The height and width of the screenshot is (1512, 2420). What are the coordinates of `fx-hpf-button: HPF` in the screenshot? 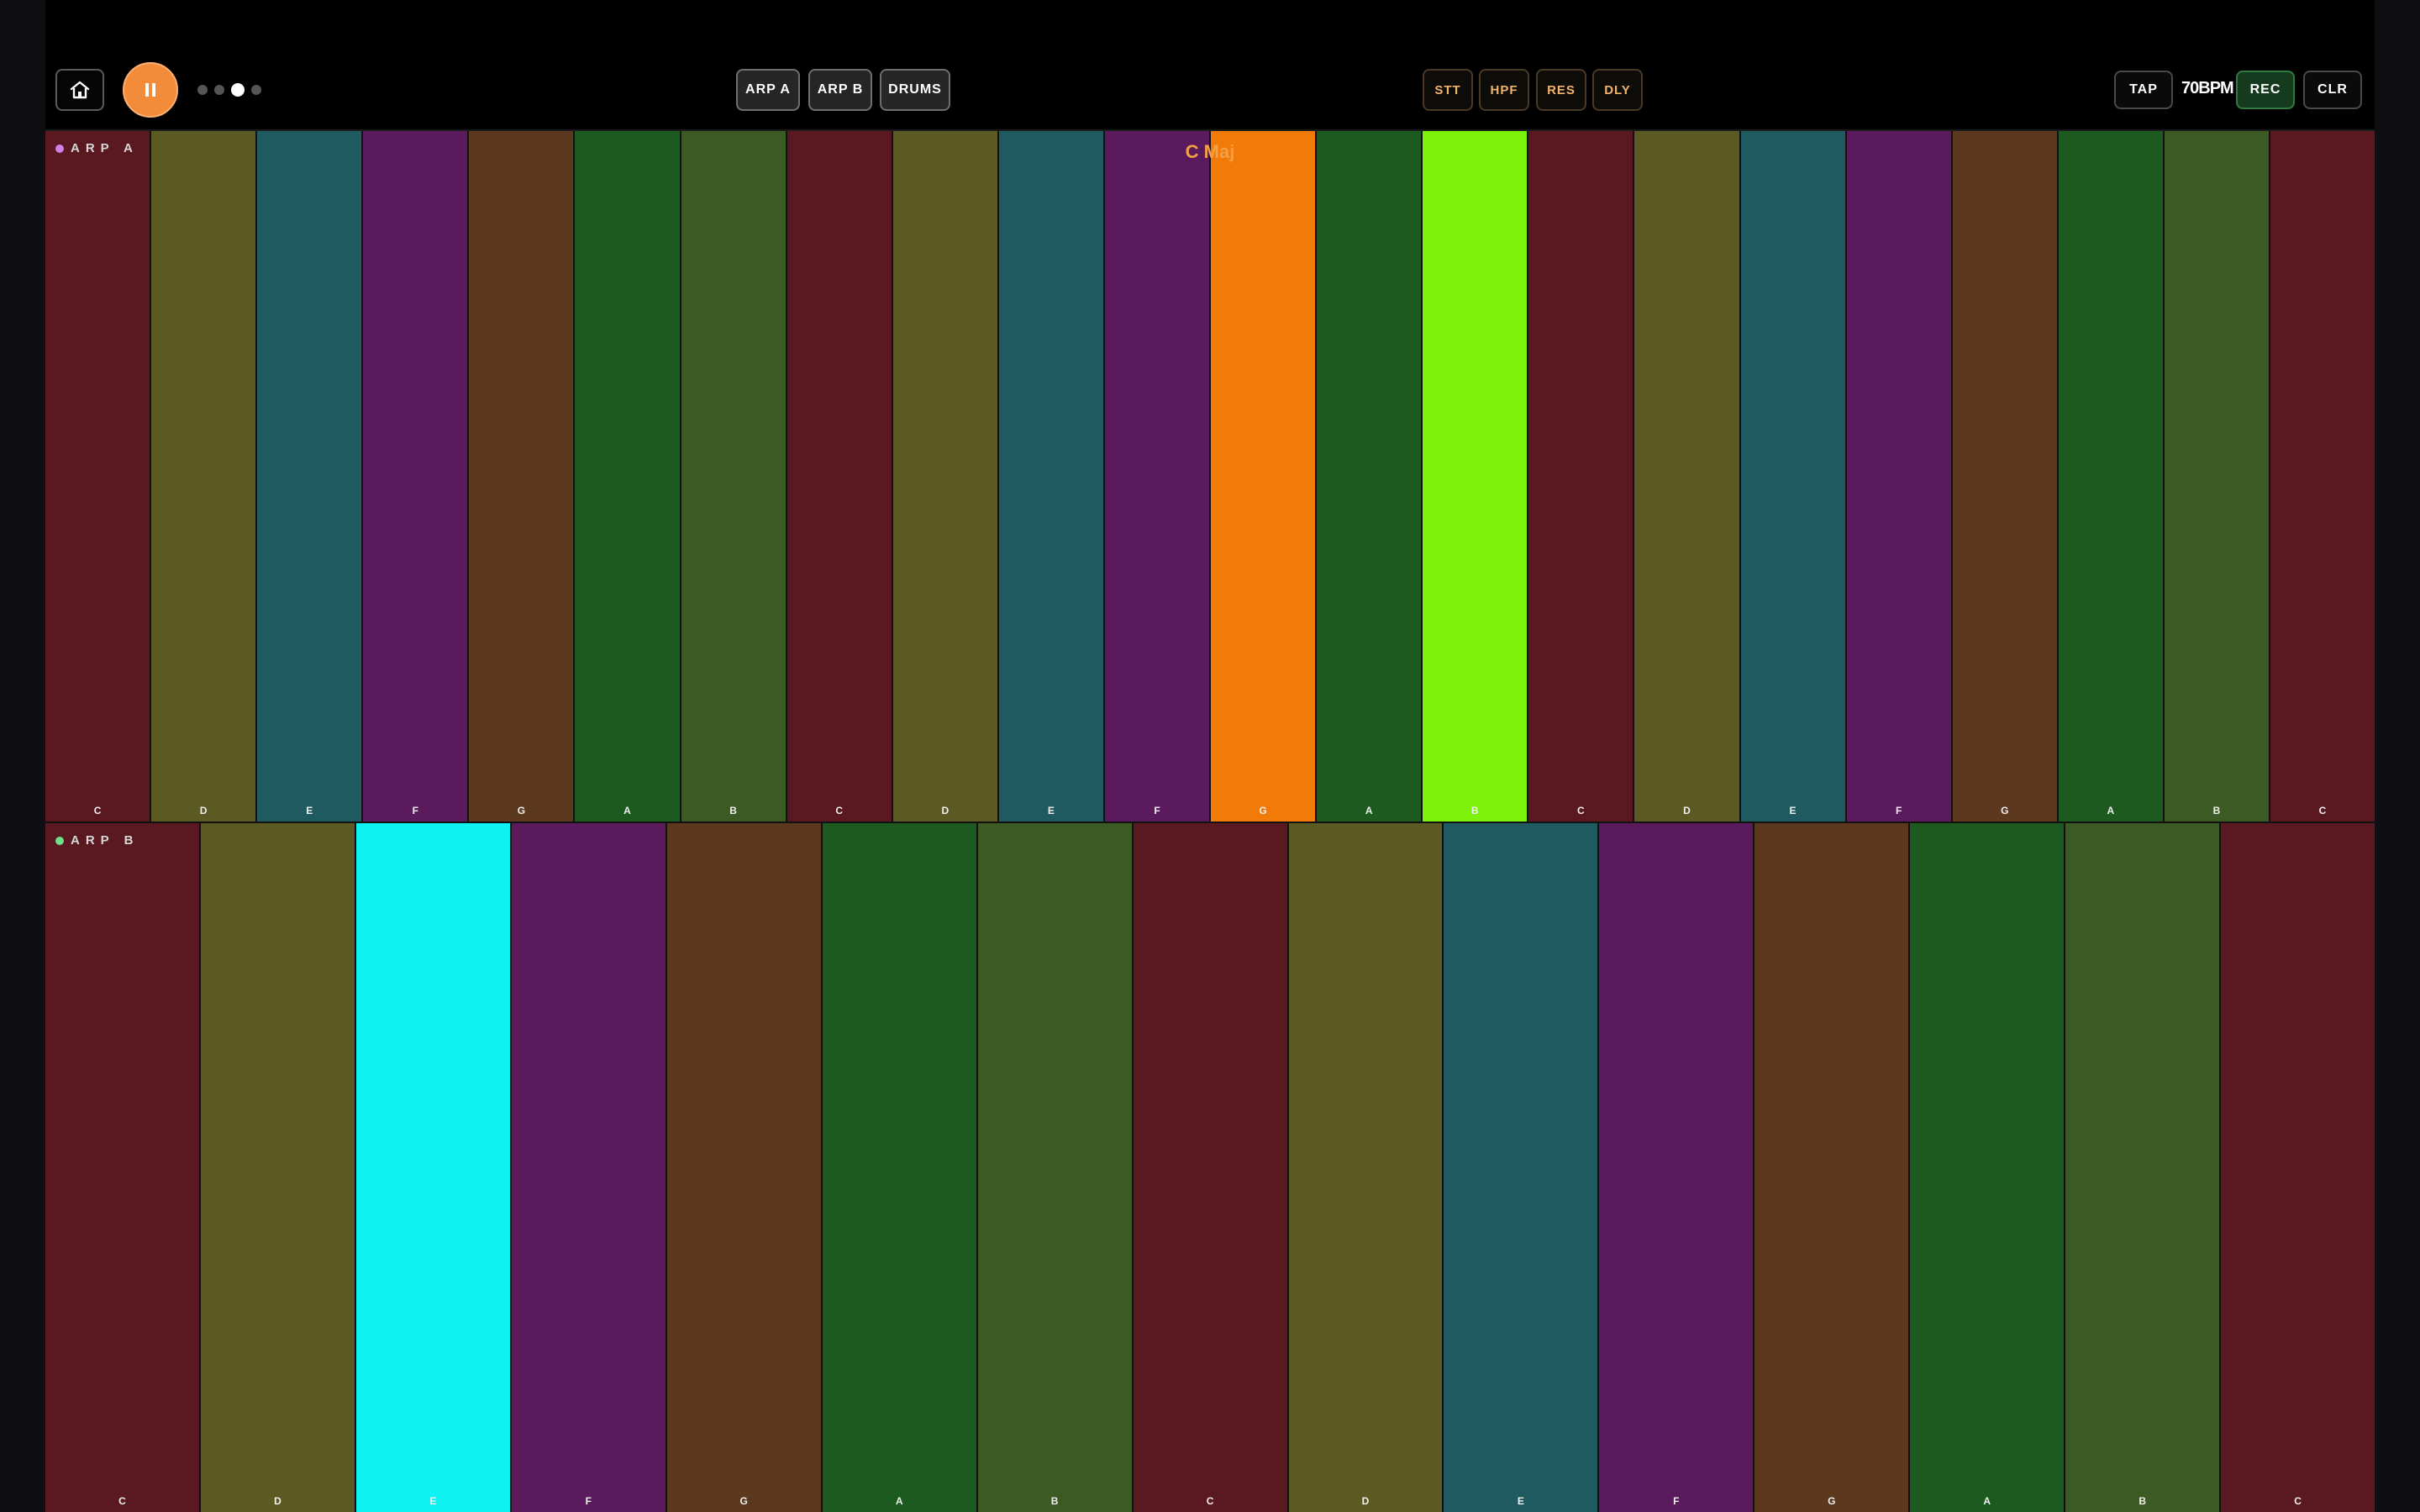 It's located at (1504, 90).